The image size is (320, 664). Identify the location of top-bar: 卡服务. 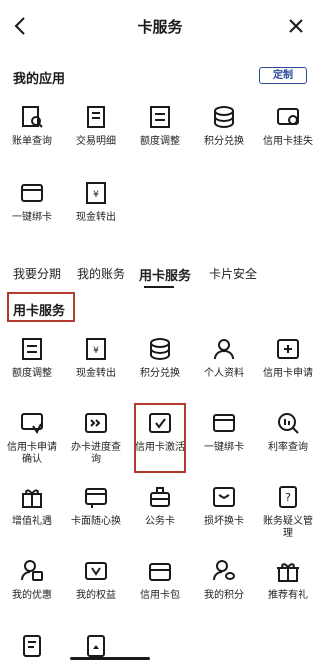
(160, 26).